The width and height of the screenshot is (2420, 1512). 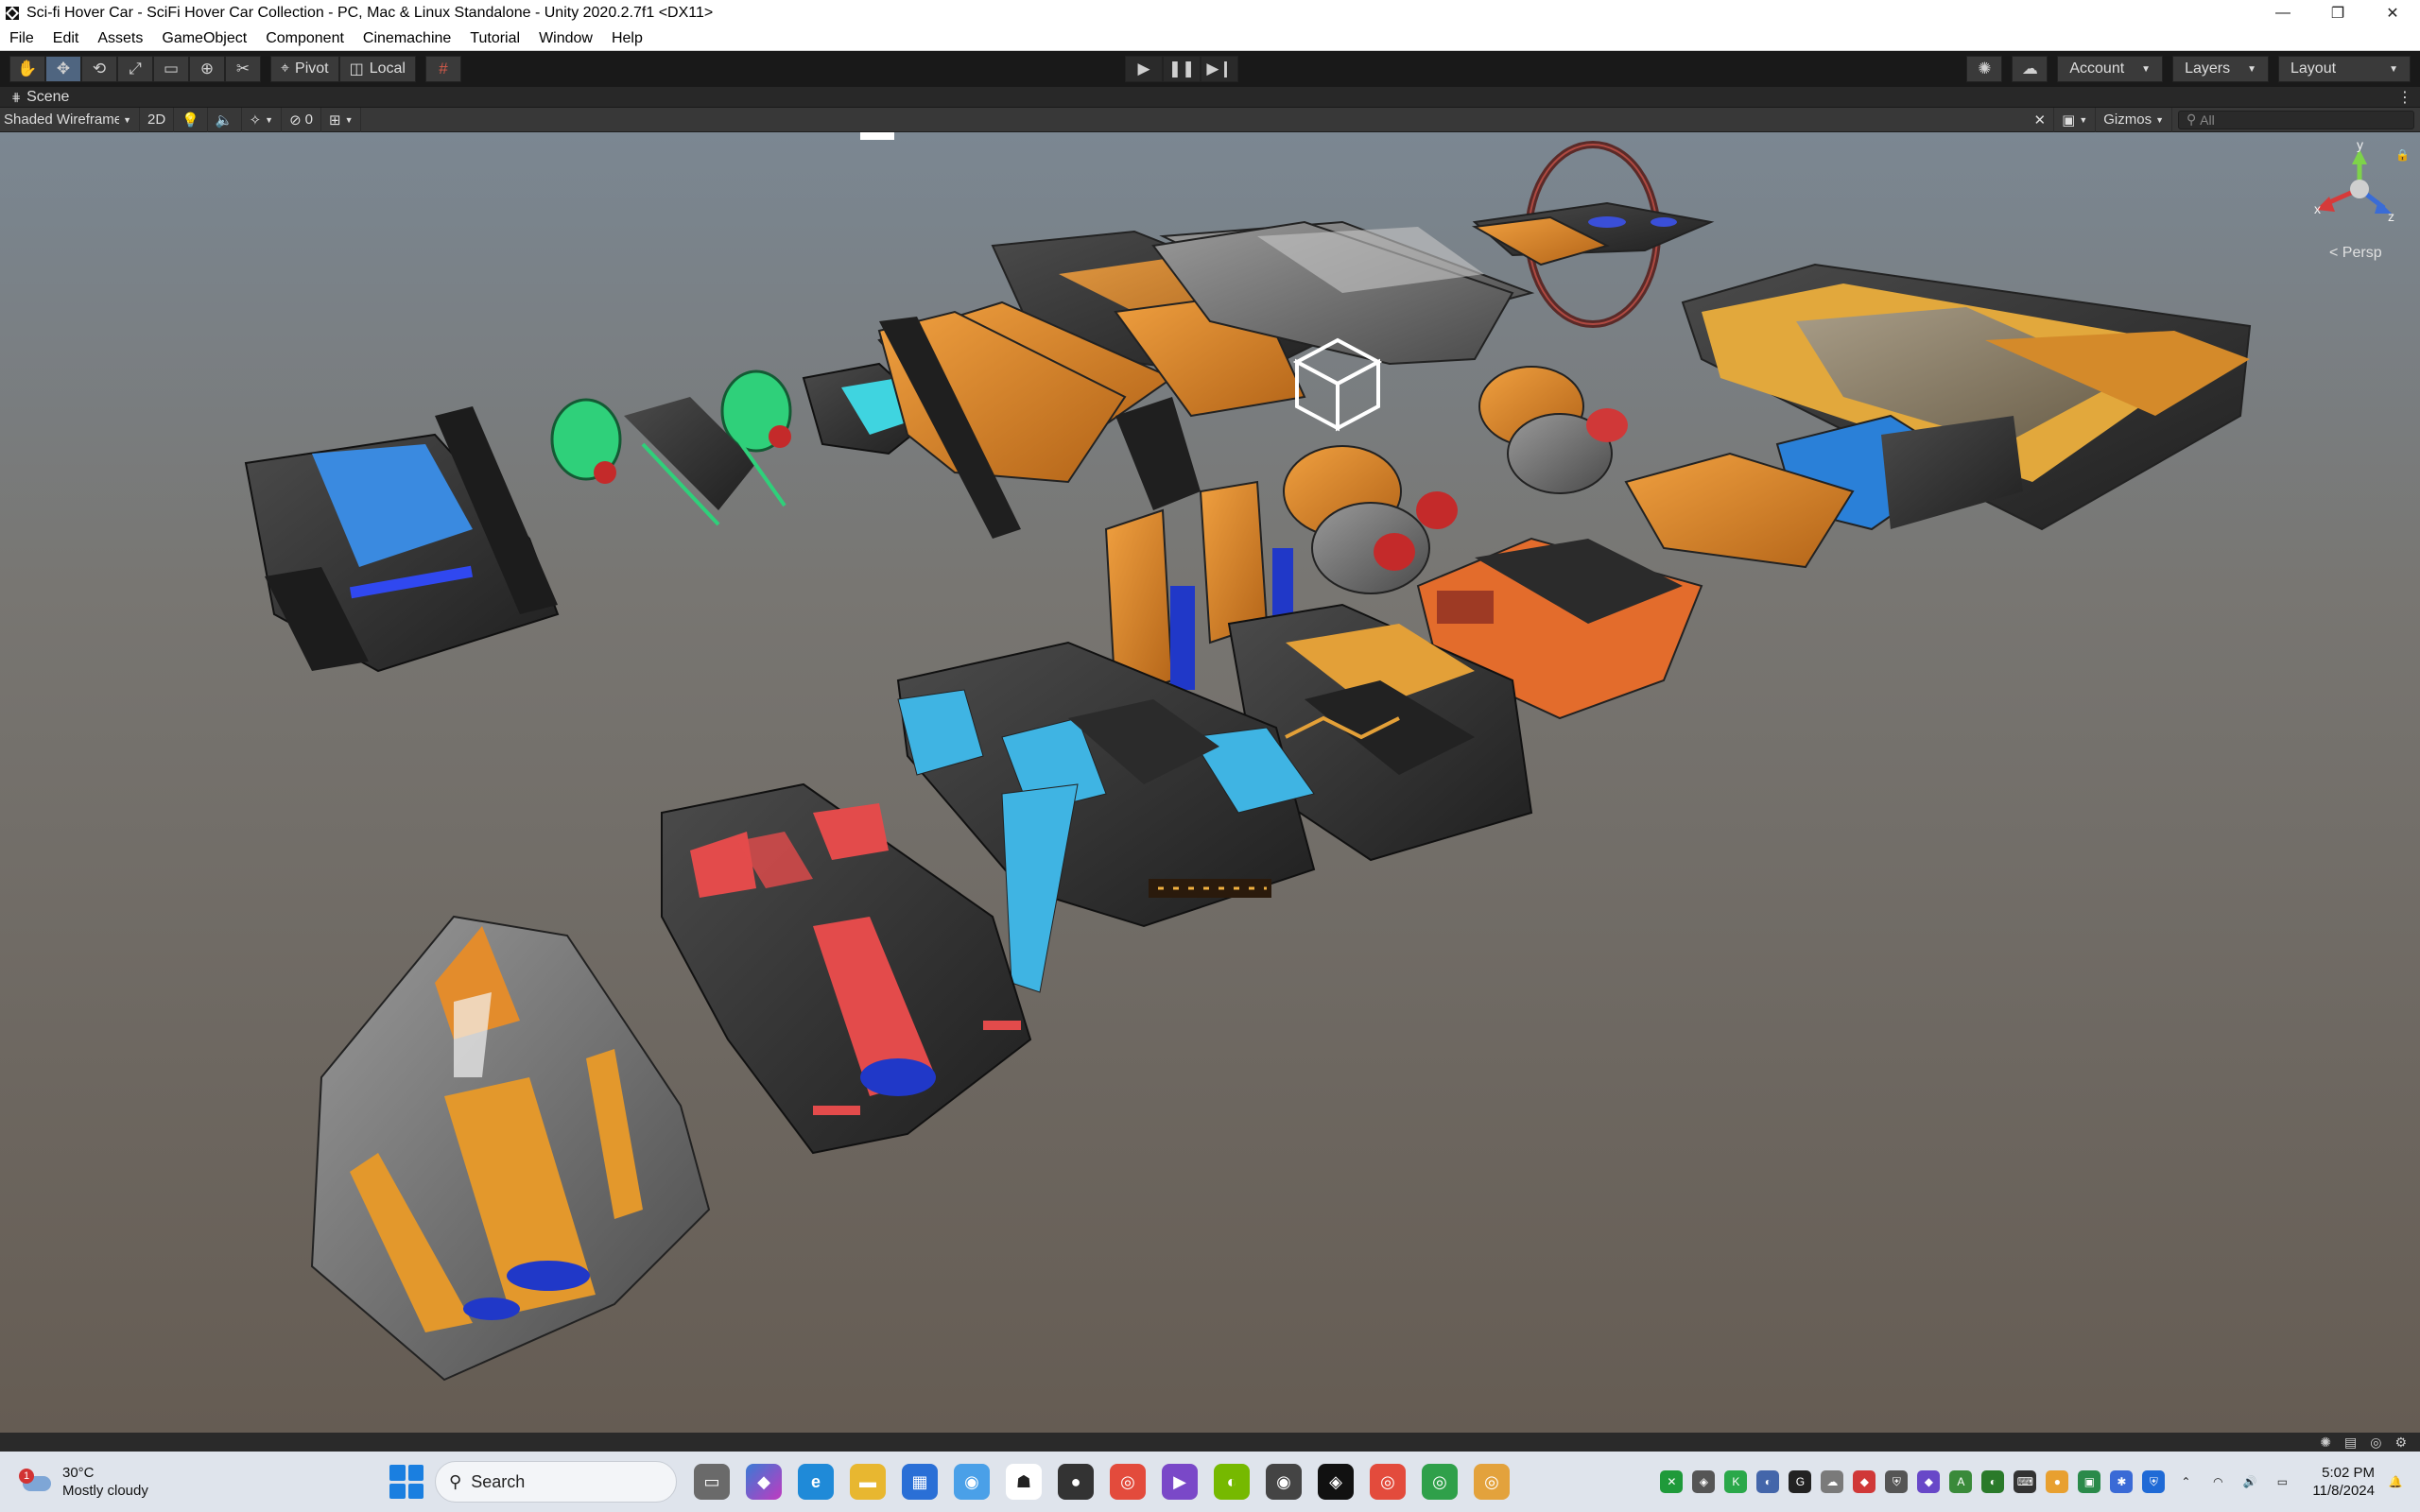 I want to click on gallery-icon: ◉, so click(x=972, y=1482).